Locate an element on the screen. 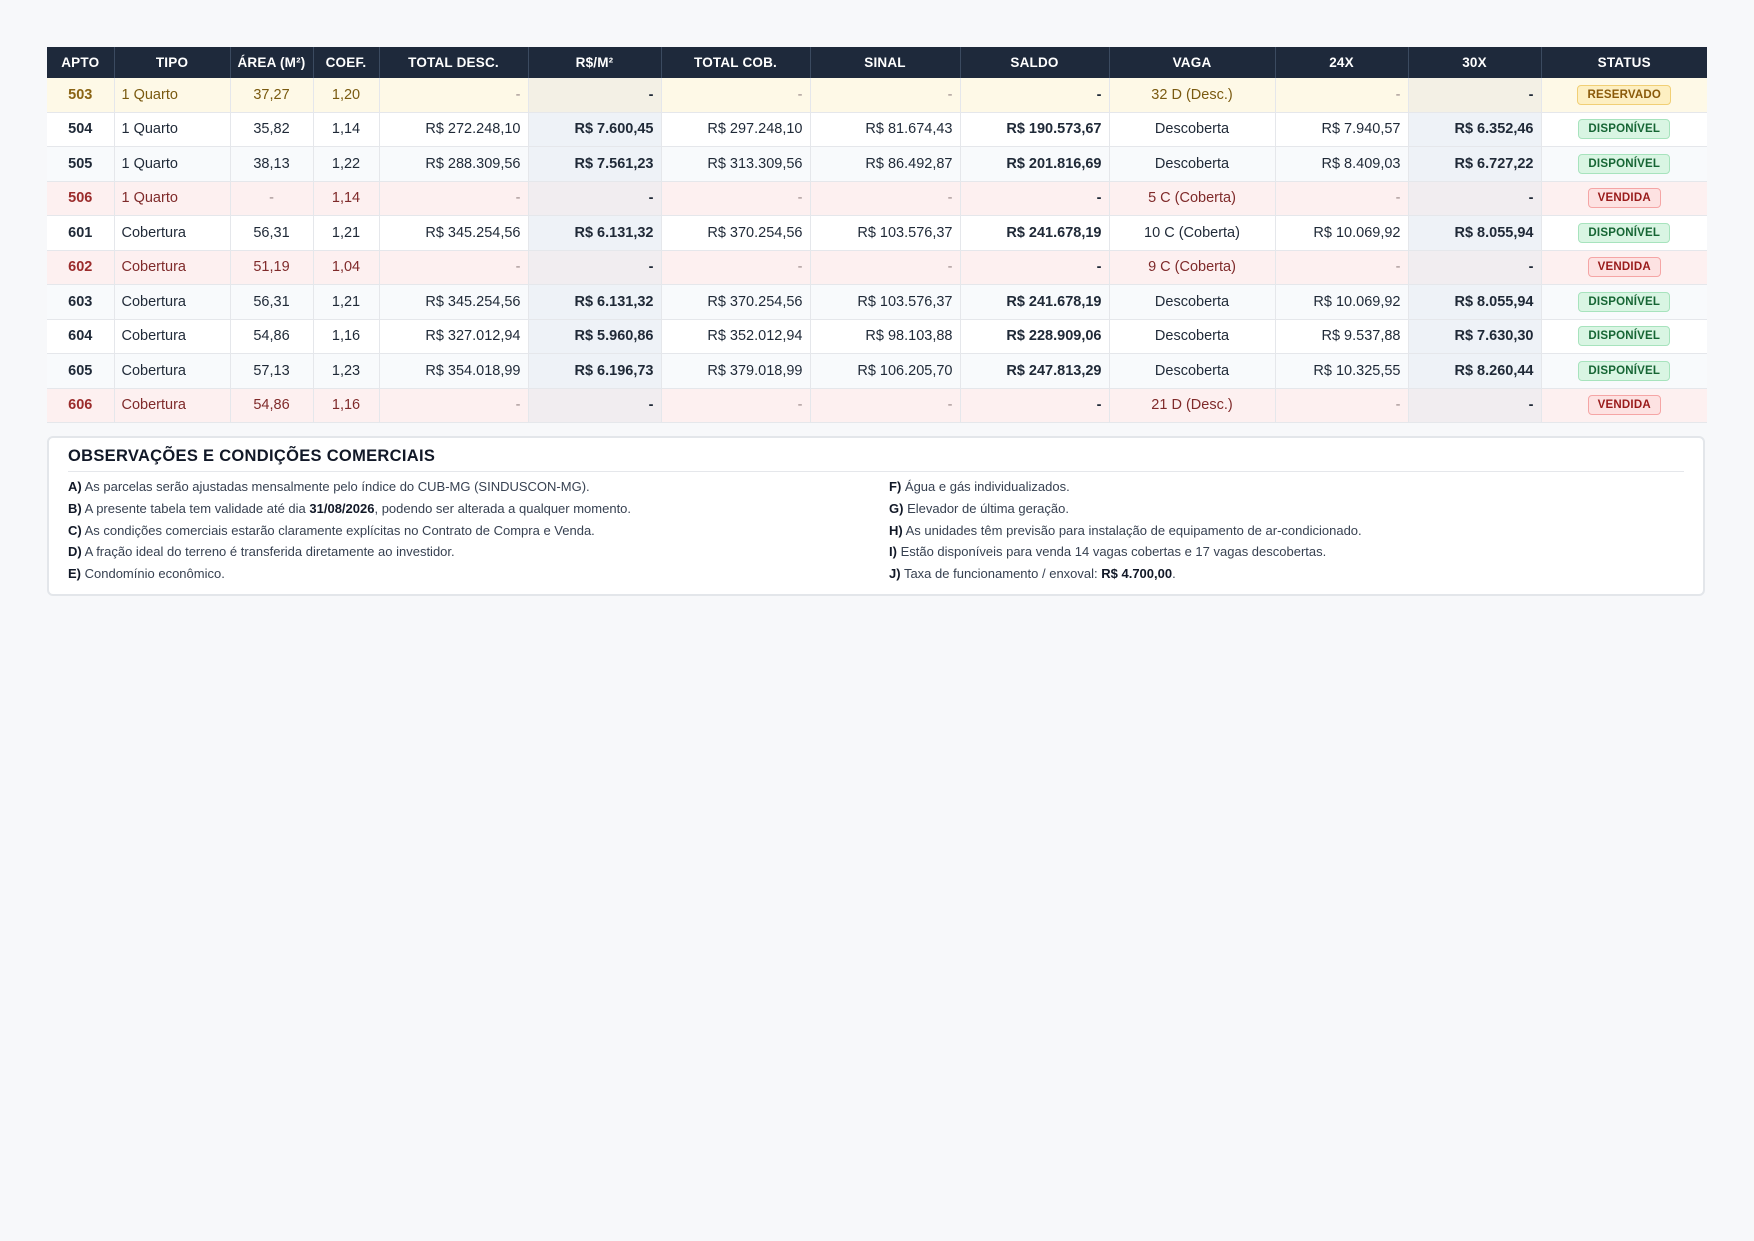 The image size is (1754, 1241). cell-vaga: 5 C (Coberta) is located at coordinates (1192, 198).